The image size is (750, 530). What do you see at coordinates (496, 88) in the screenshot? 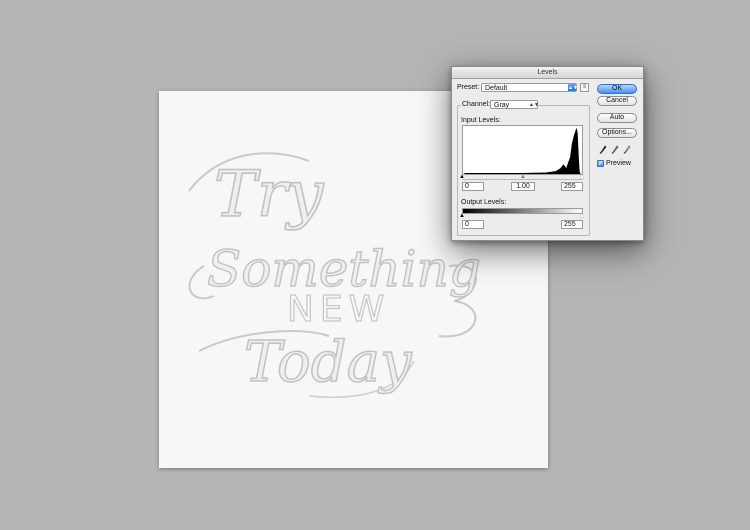
I see `preset-value: Default` at bounding box center [496, 88].